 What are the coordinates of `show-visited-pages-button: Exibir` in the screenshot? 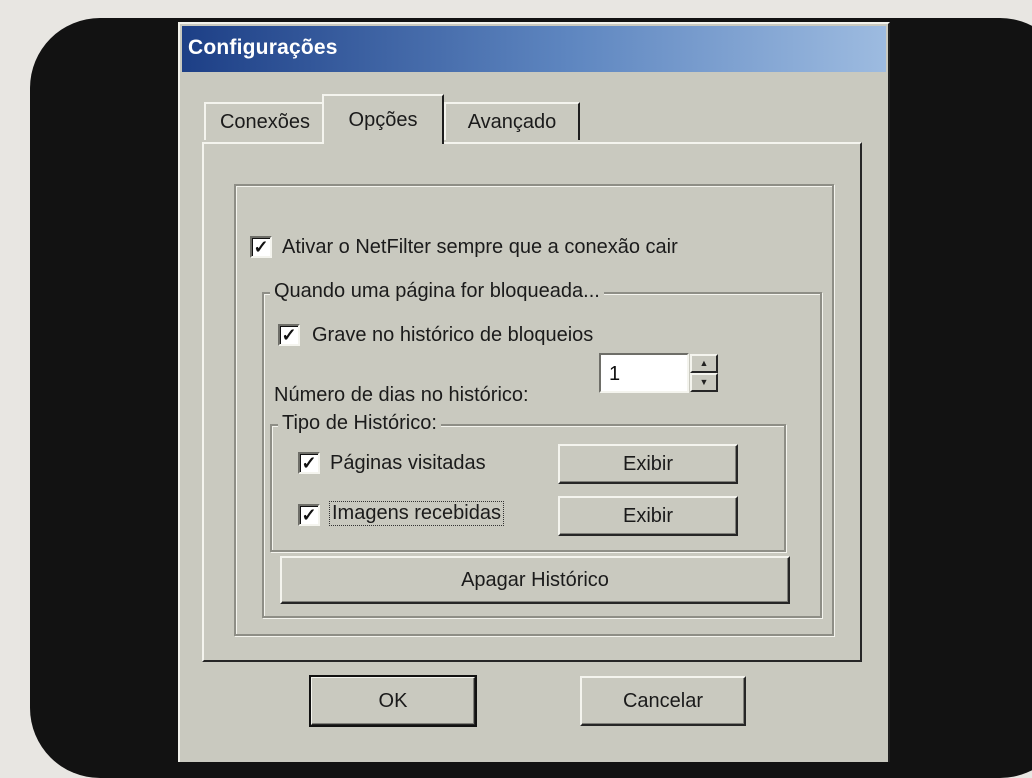 It's located at (648, 464).